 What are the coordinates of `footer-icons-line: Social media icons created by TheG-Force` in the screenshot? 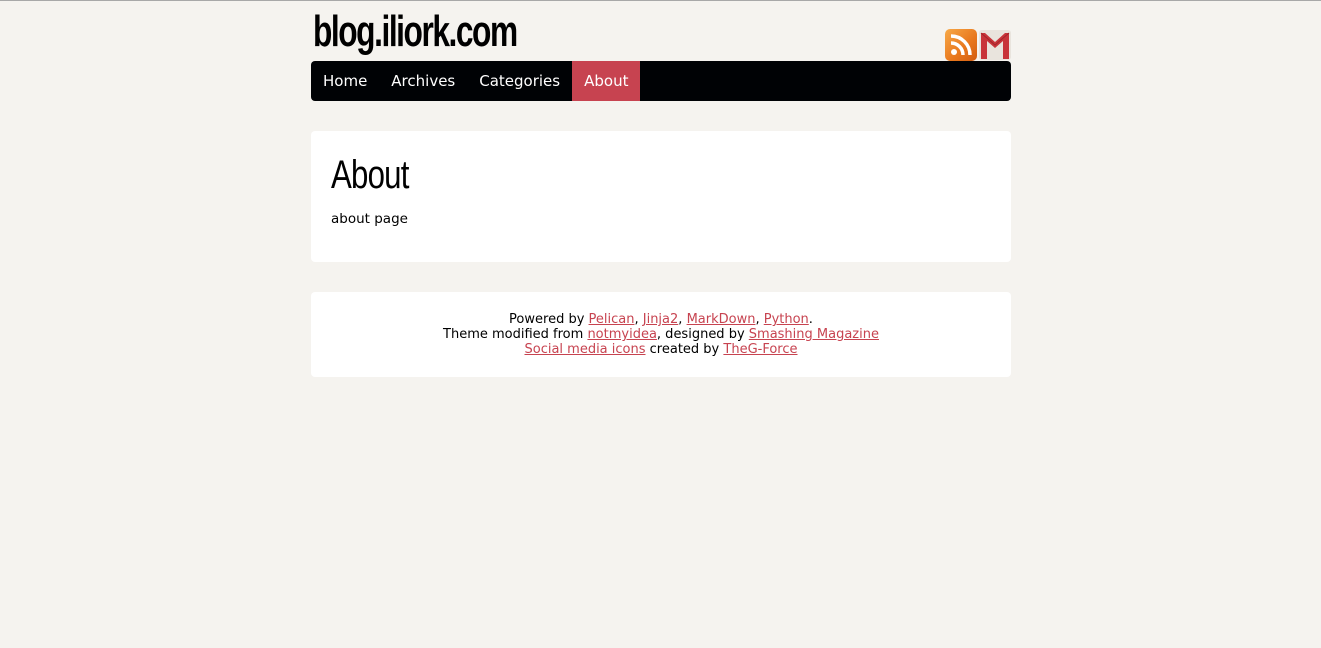 It's located at (661, 349).